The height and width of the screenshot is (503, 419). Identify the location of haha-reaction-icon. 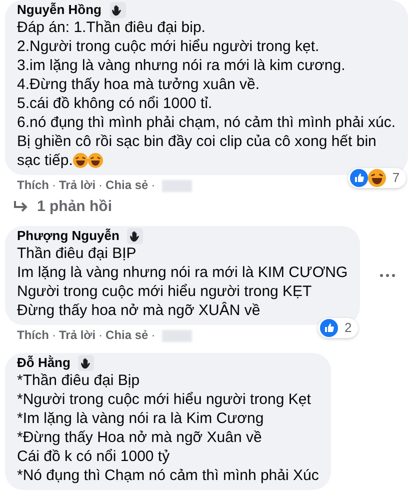
(377, 178).